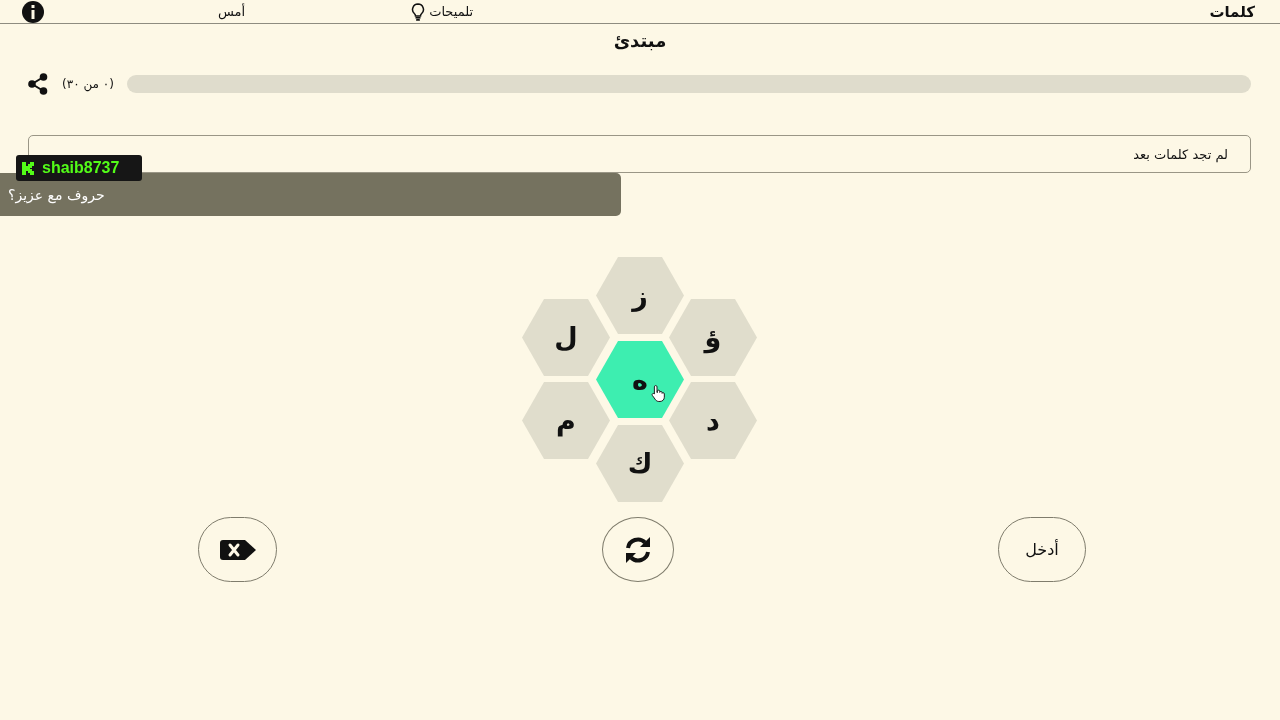 The width and height of the screenshot is (1280, 720). Describe the element at coordinates (566, 420) in the screenshot. I see `letter-hex: م` at that location.